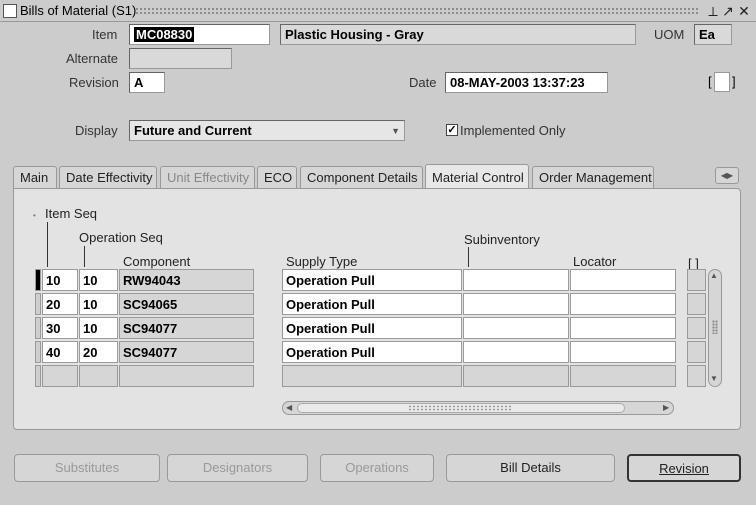 This screenshot has height=505, width=756. I want to click on maximize-icon: ↗, so click(728, 11).